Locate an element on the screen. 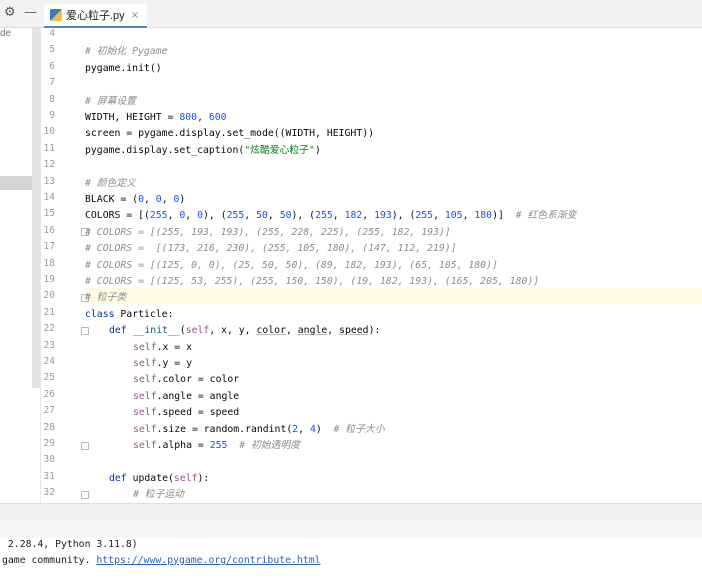 The image size is (702, 588). code-token: .y = y is located at coordinates (174, 363).